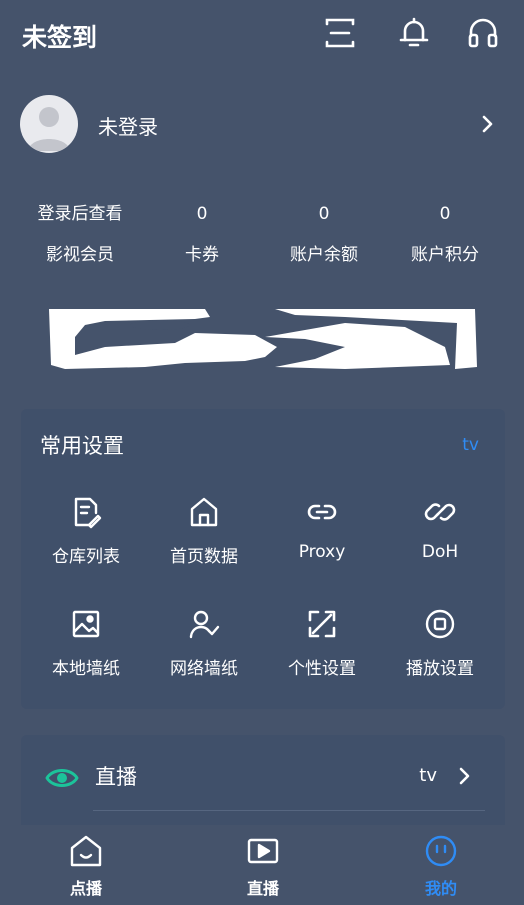 This screenshot has width=524, height=905. I want to click on live-label: 直播, so click(116, 776).